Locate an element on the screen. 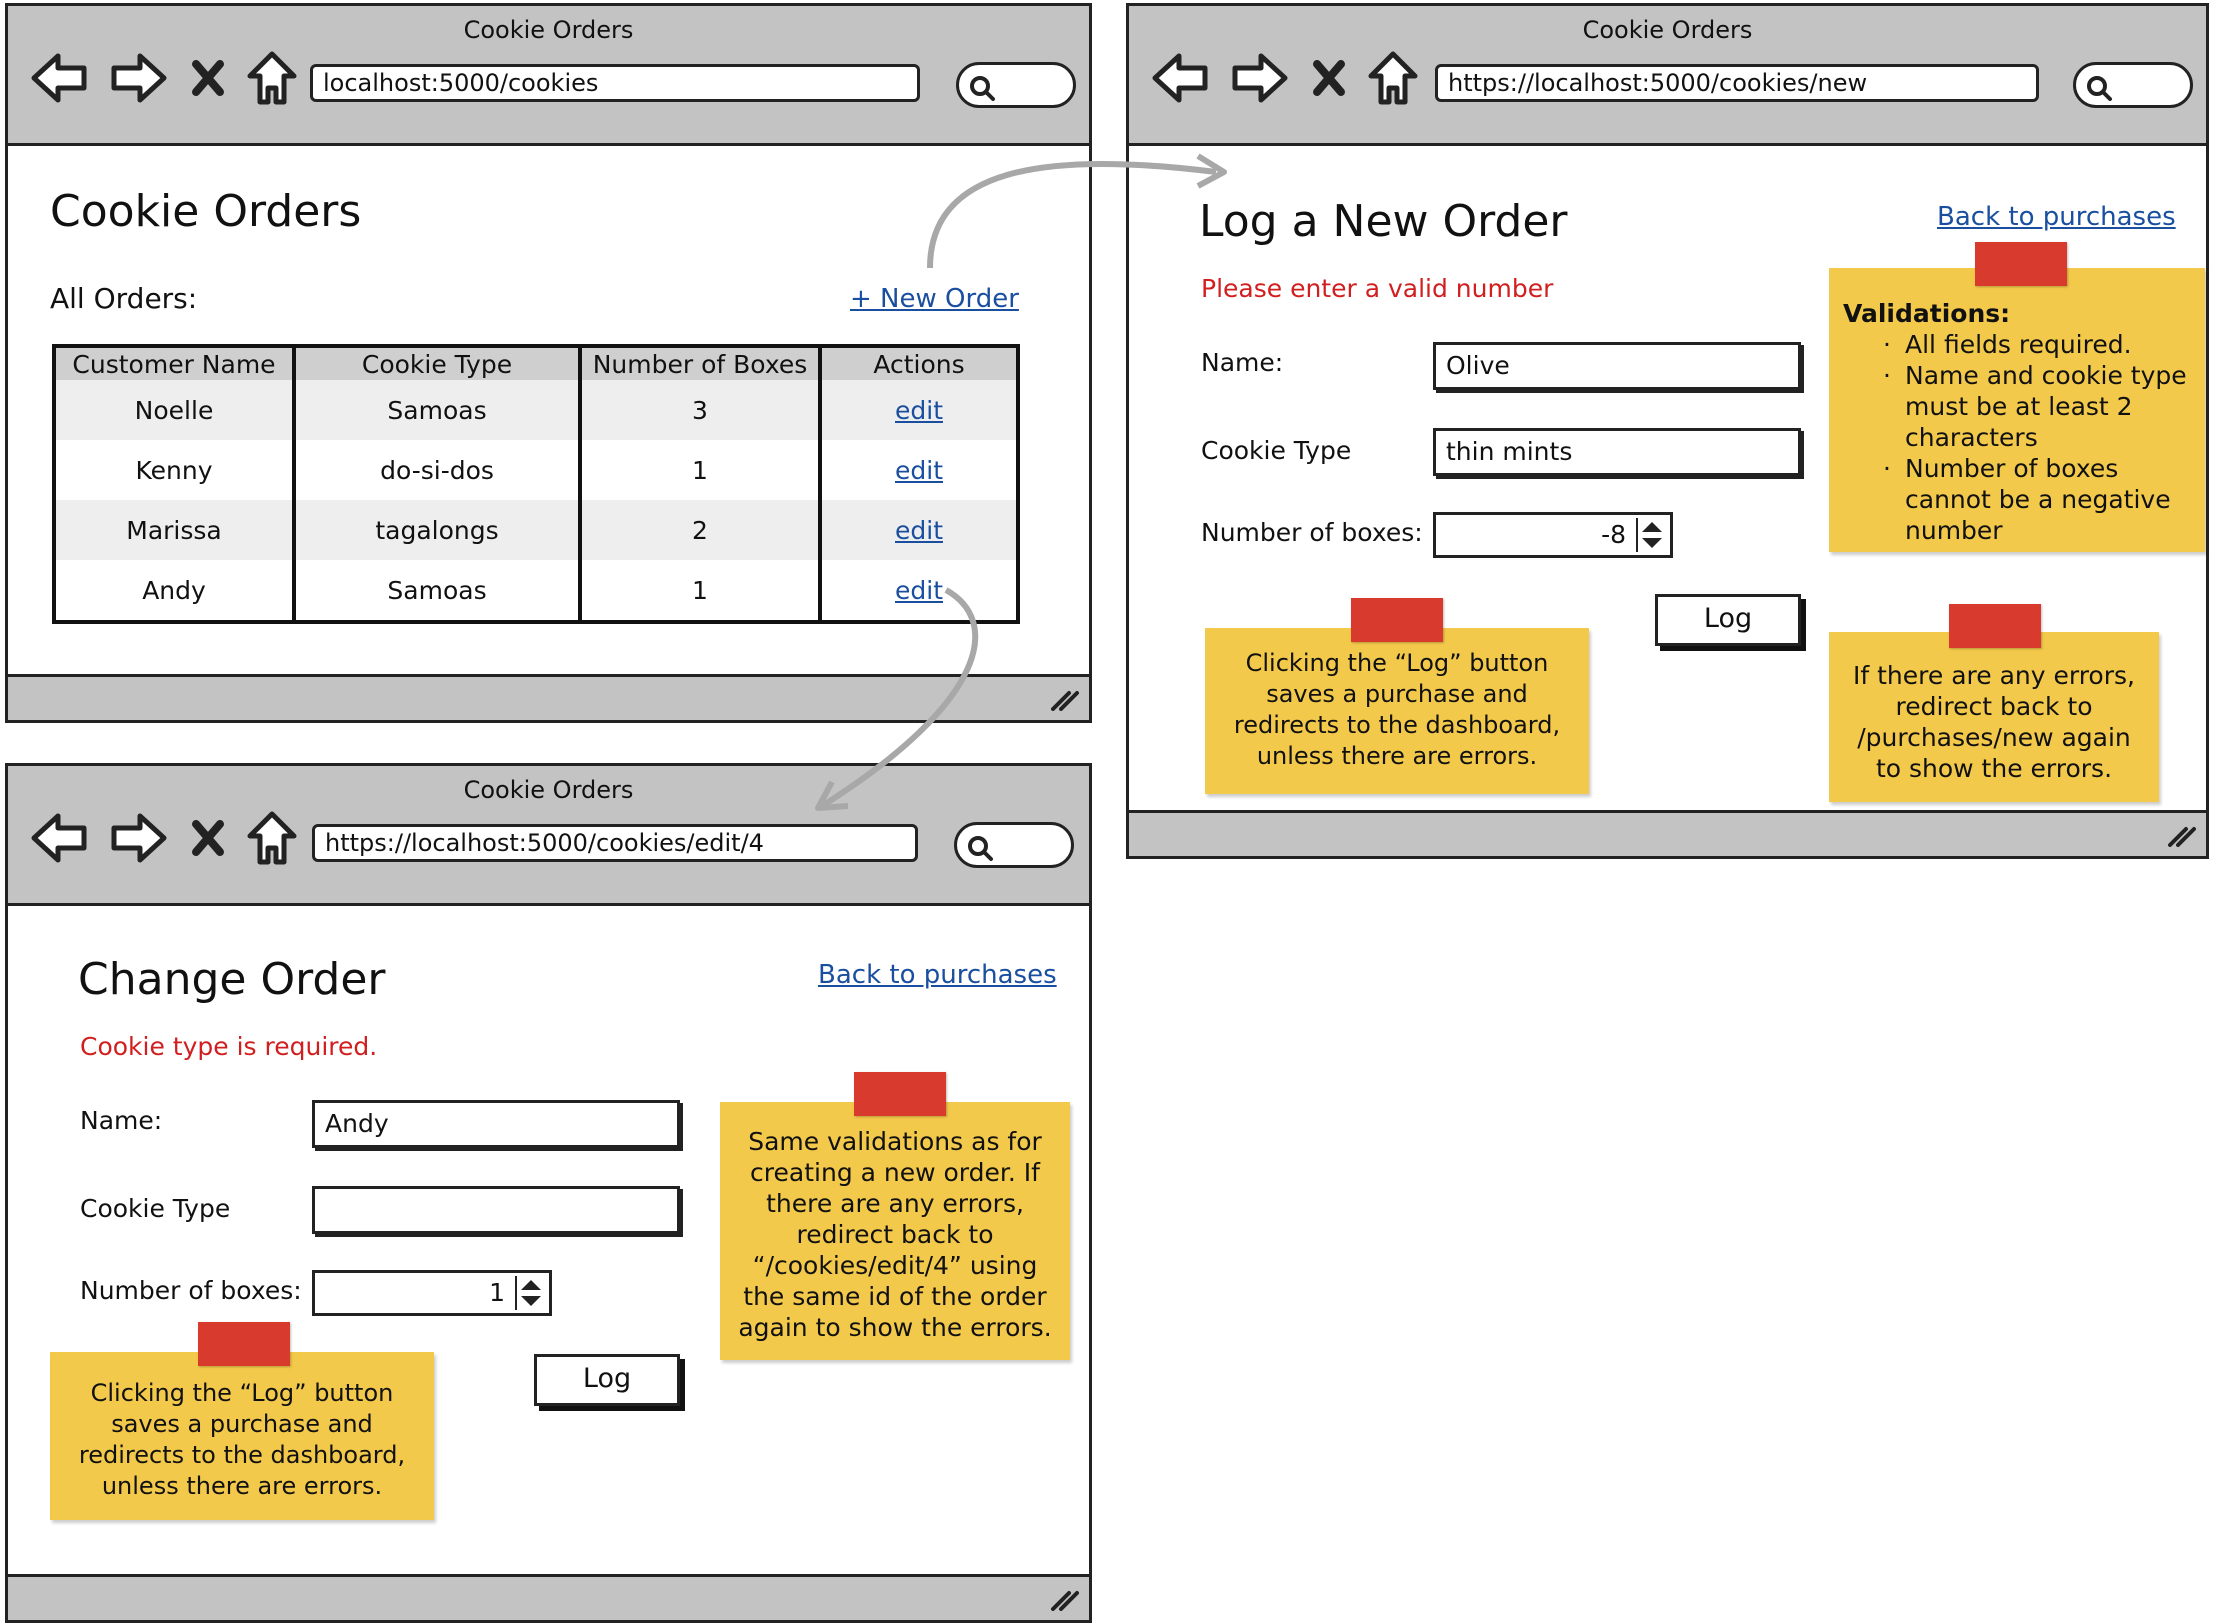  flow-arrows is located at coordinates (1021, 482).